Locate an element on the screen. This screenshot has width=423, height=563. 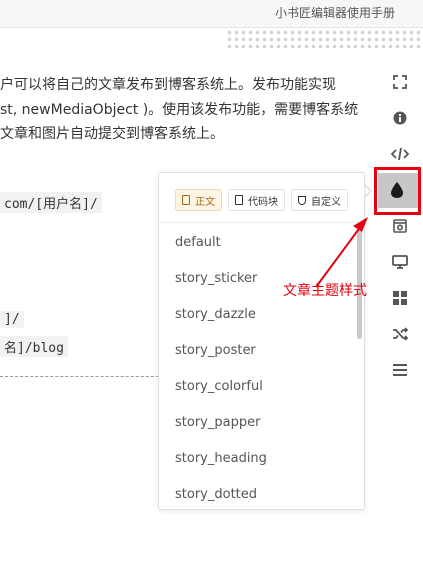
tab-code-block: 代码块 is located at coordinates (256, 200).